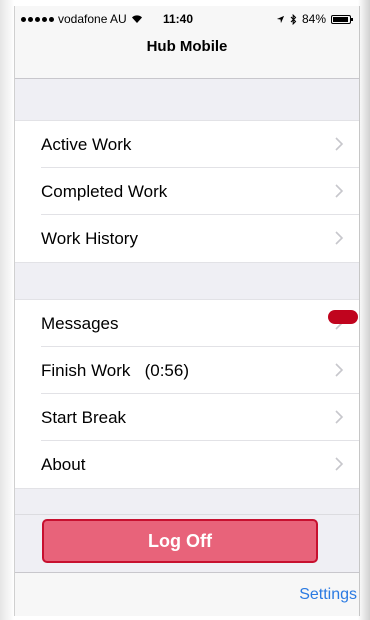  I want to click on carrier-name: vodafone AU, so click(92, 19).